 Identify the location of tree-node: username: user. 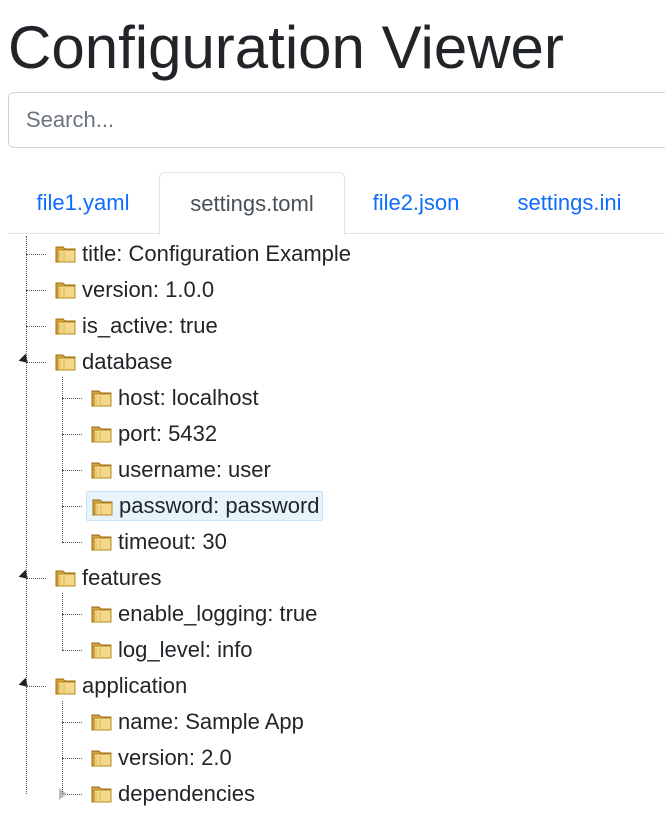
(182, 470).